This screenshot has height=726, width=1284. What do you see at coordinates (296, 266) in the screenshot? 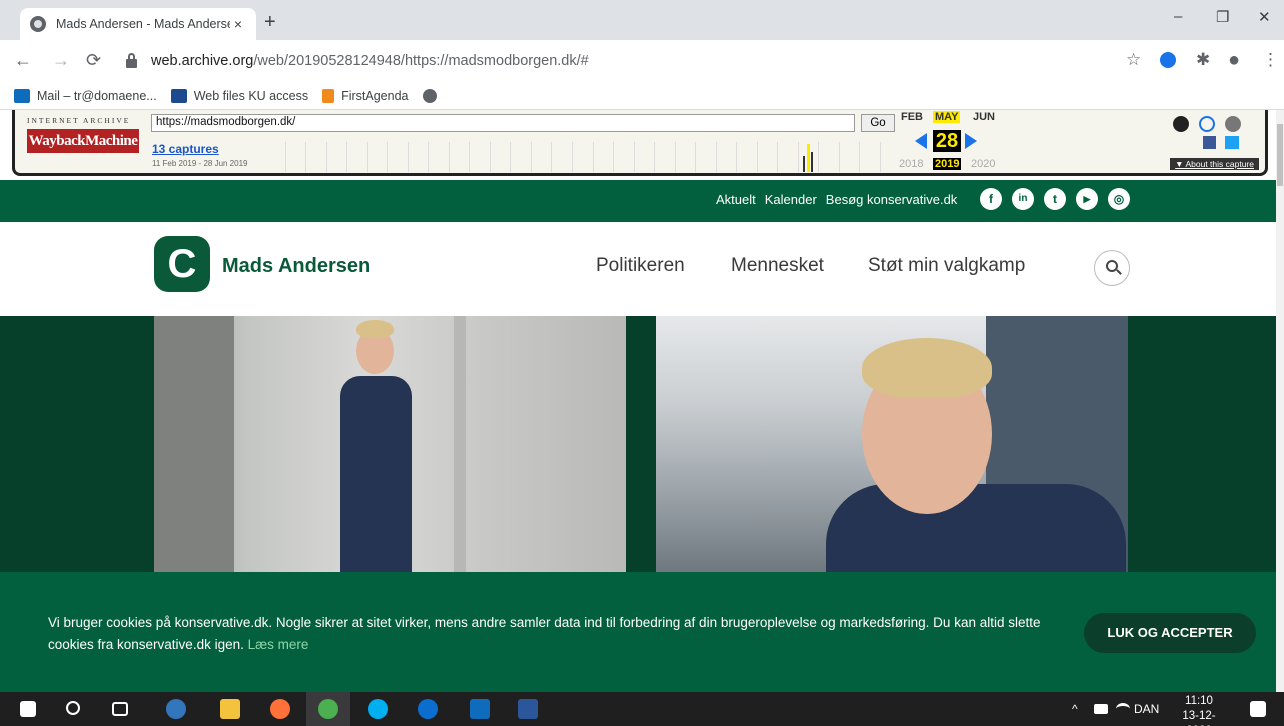
I see `site-name: Mads Andersen` at bounding box center [296, 266].